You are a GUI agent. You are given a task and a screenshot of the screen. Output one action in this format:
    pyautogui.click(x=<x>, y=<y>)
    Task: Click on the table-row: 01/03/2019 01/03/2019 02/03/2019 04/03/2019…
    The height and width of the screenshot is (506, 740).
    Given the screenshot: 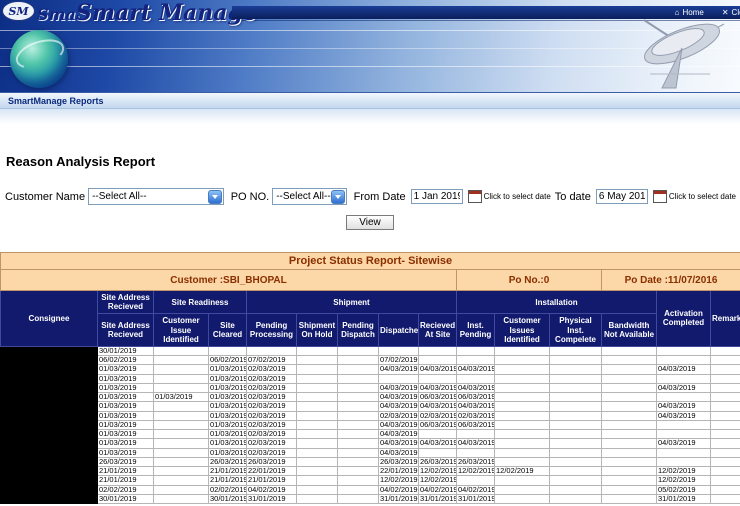 What is the action you would take?
    pyautogui.click(x=370, y=425)
    